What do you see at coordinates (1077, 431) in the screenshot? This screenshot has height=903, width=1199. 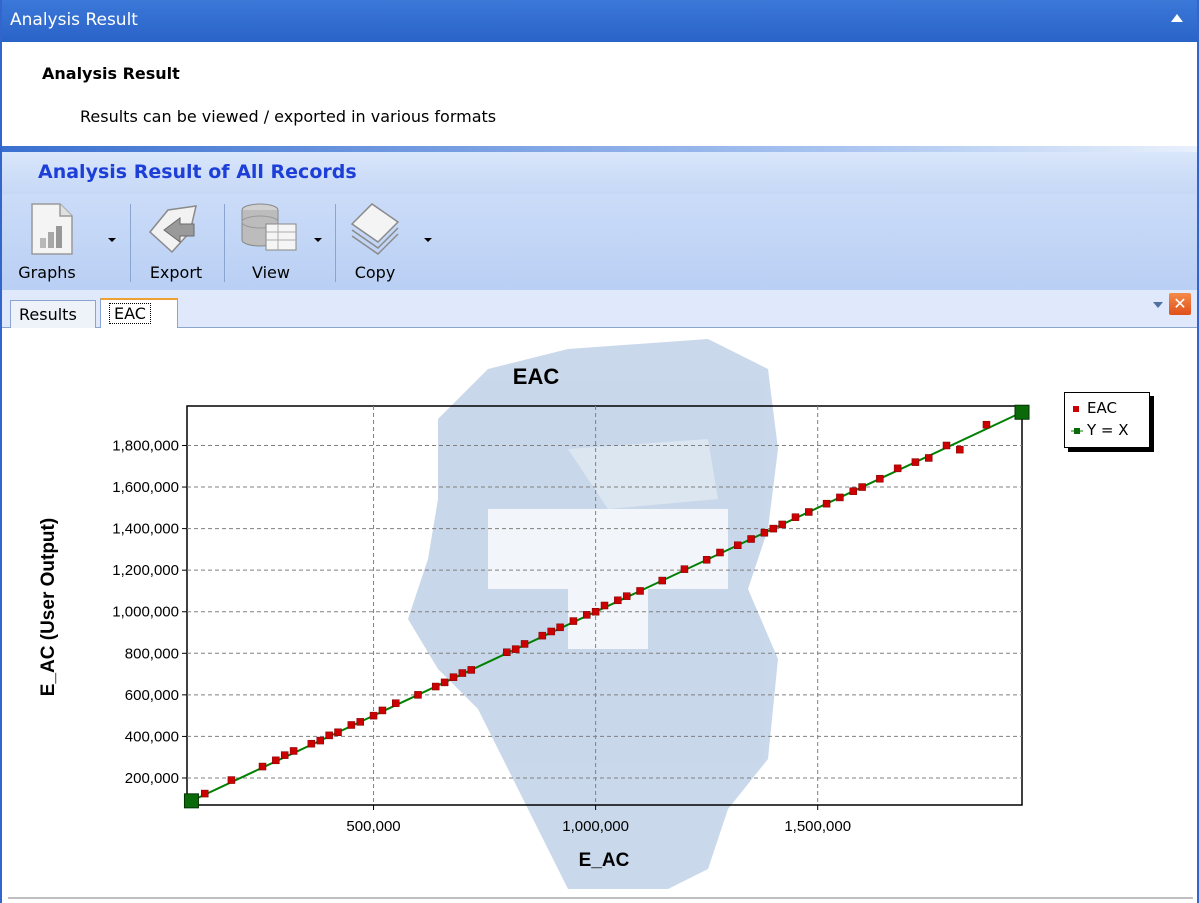 I see `legend-swatch-yx` at bounding box center [1077, 431].